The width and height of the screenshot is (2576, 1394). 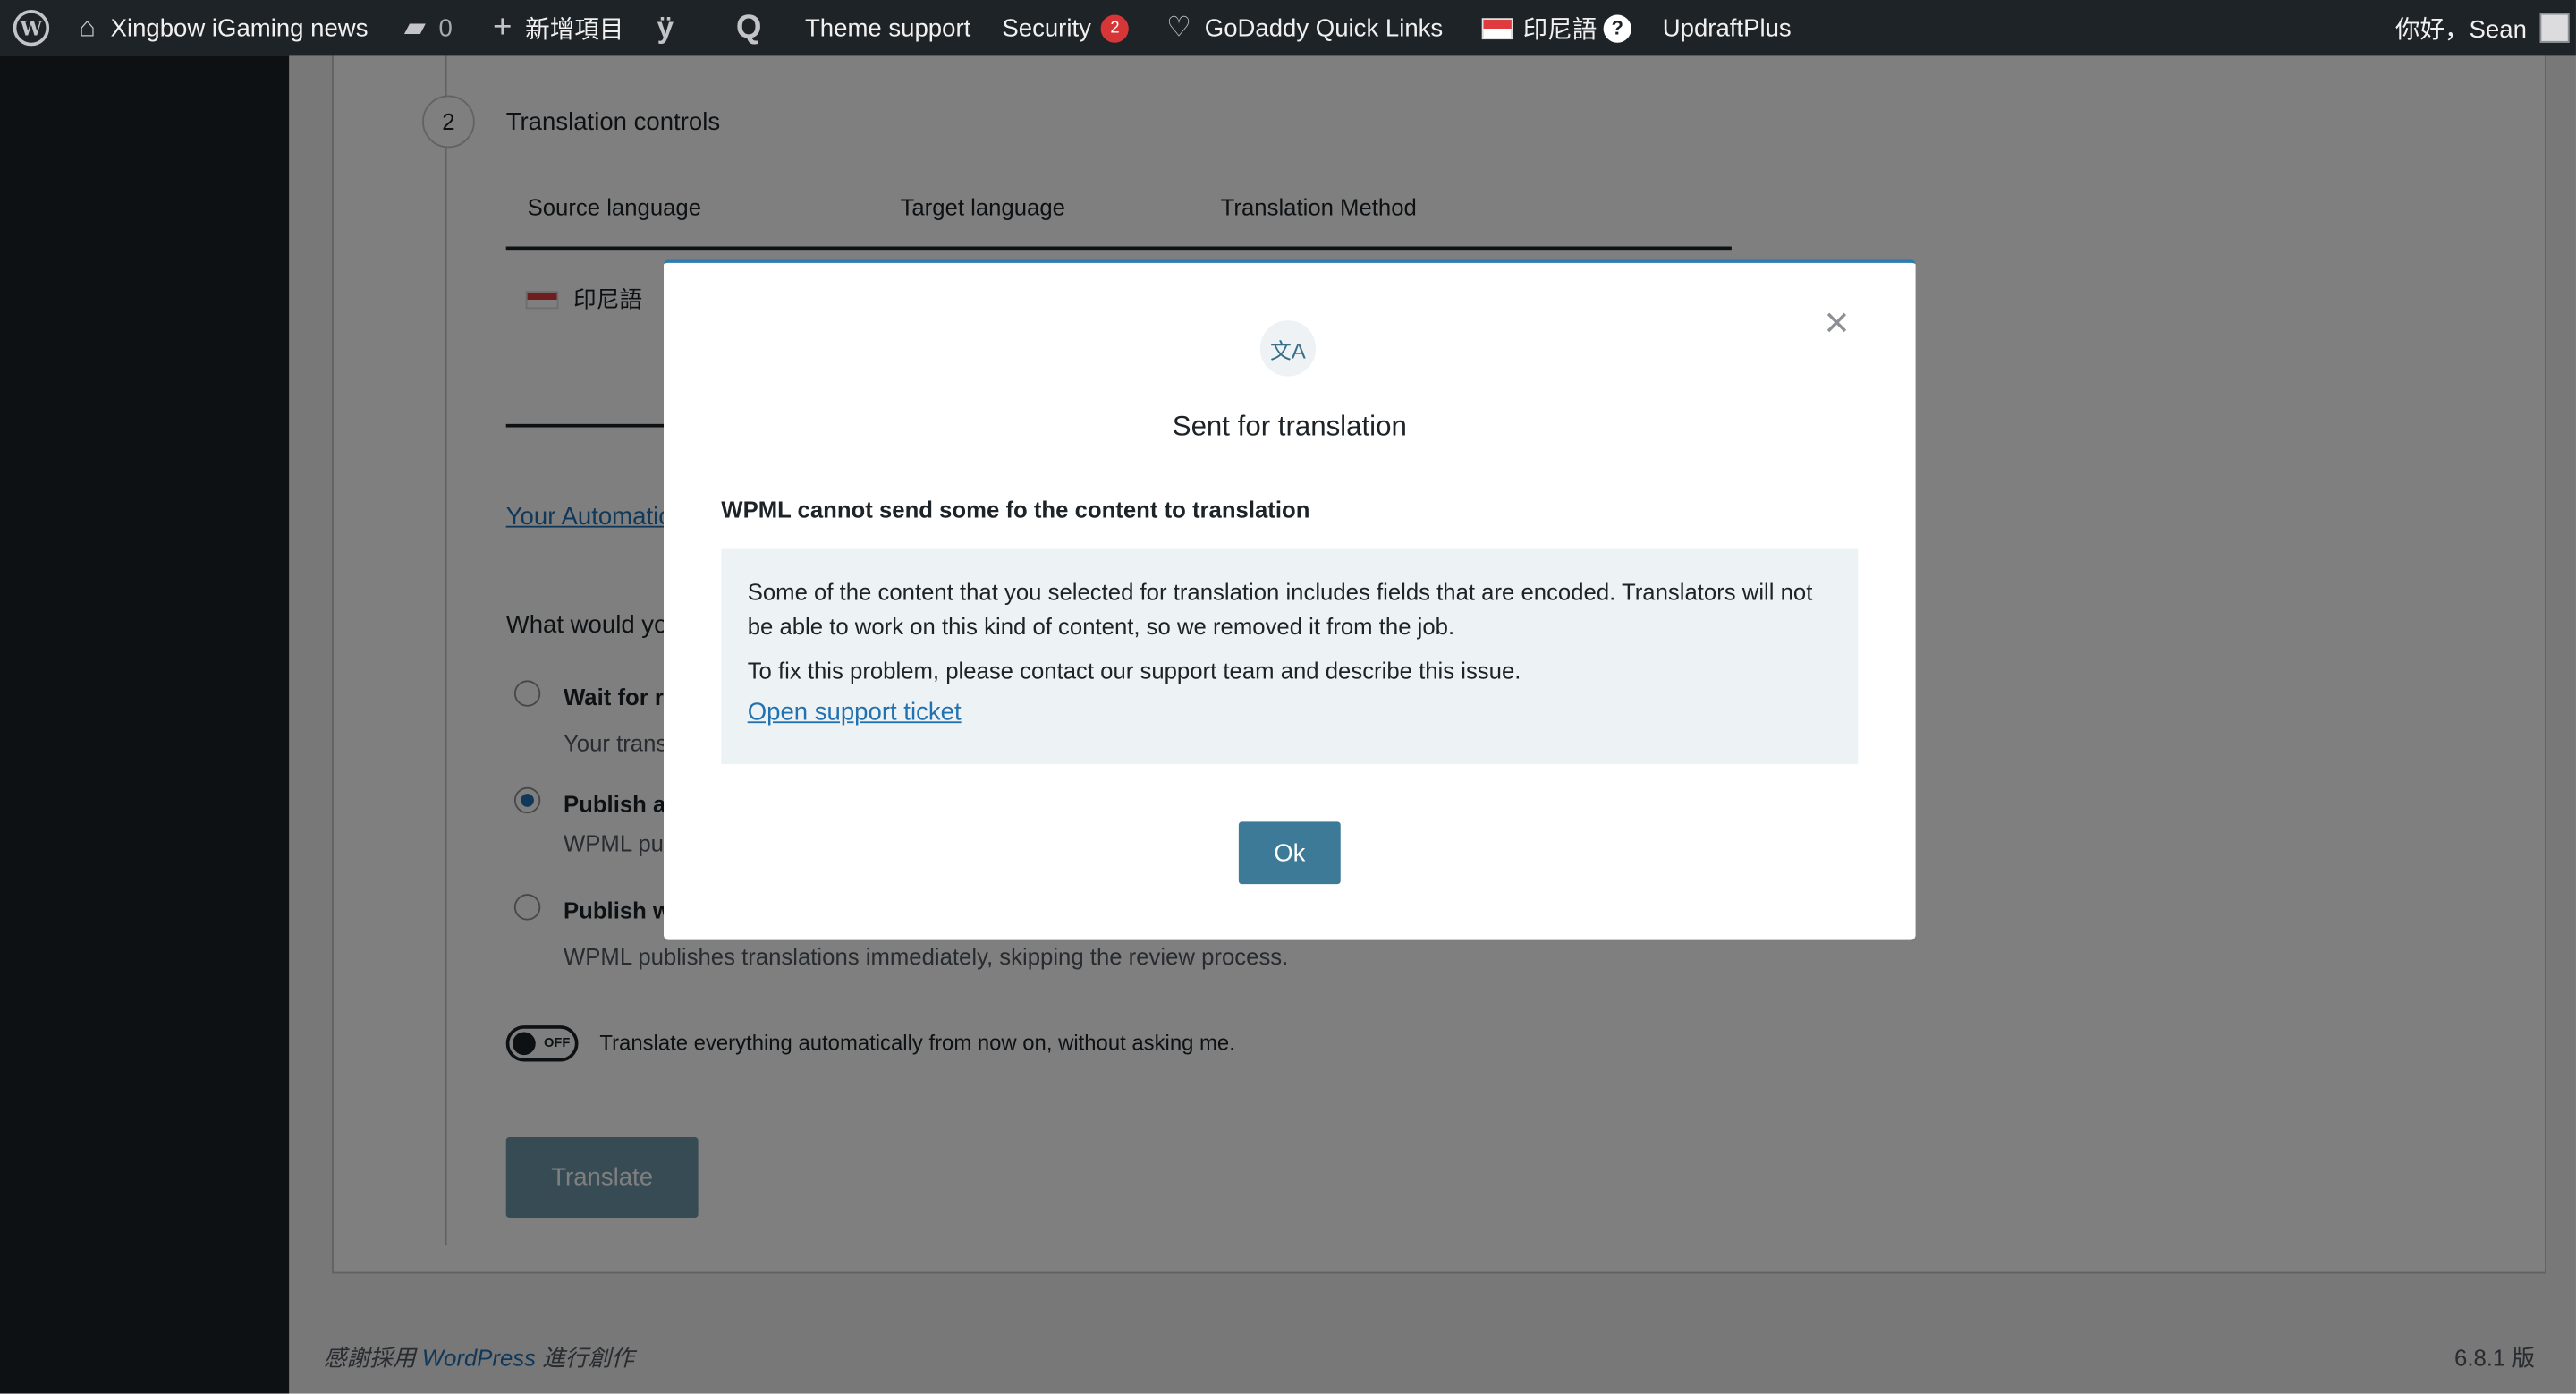 What do you see at coordinates (1497, 28) in the screenshot?
I see `indonesia-flag-icon` at bounding box center [1497, 28].